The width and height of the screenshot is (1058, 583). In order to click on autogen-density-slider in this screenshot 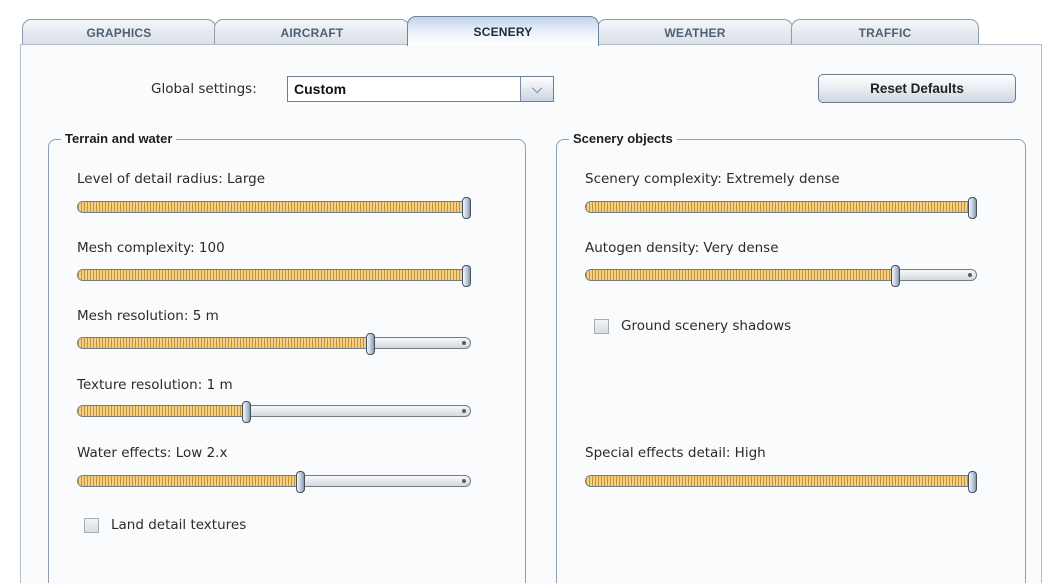, I will do `click(781, 276)`.